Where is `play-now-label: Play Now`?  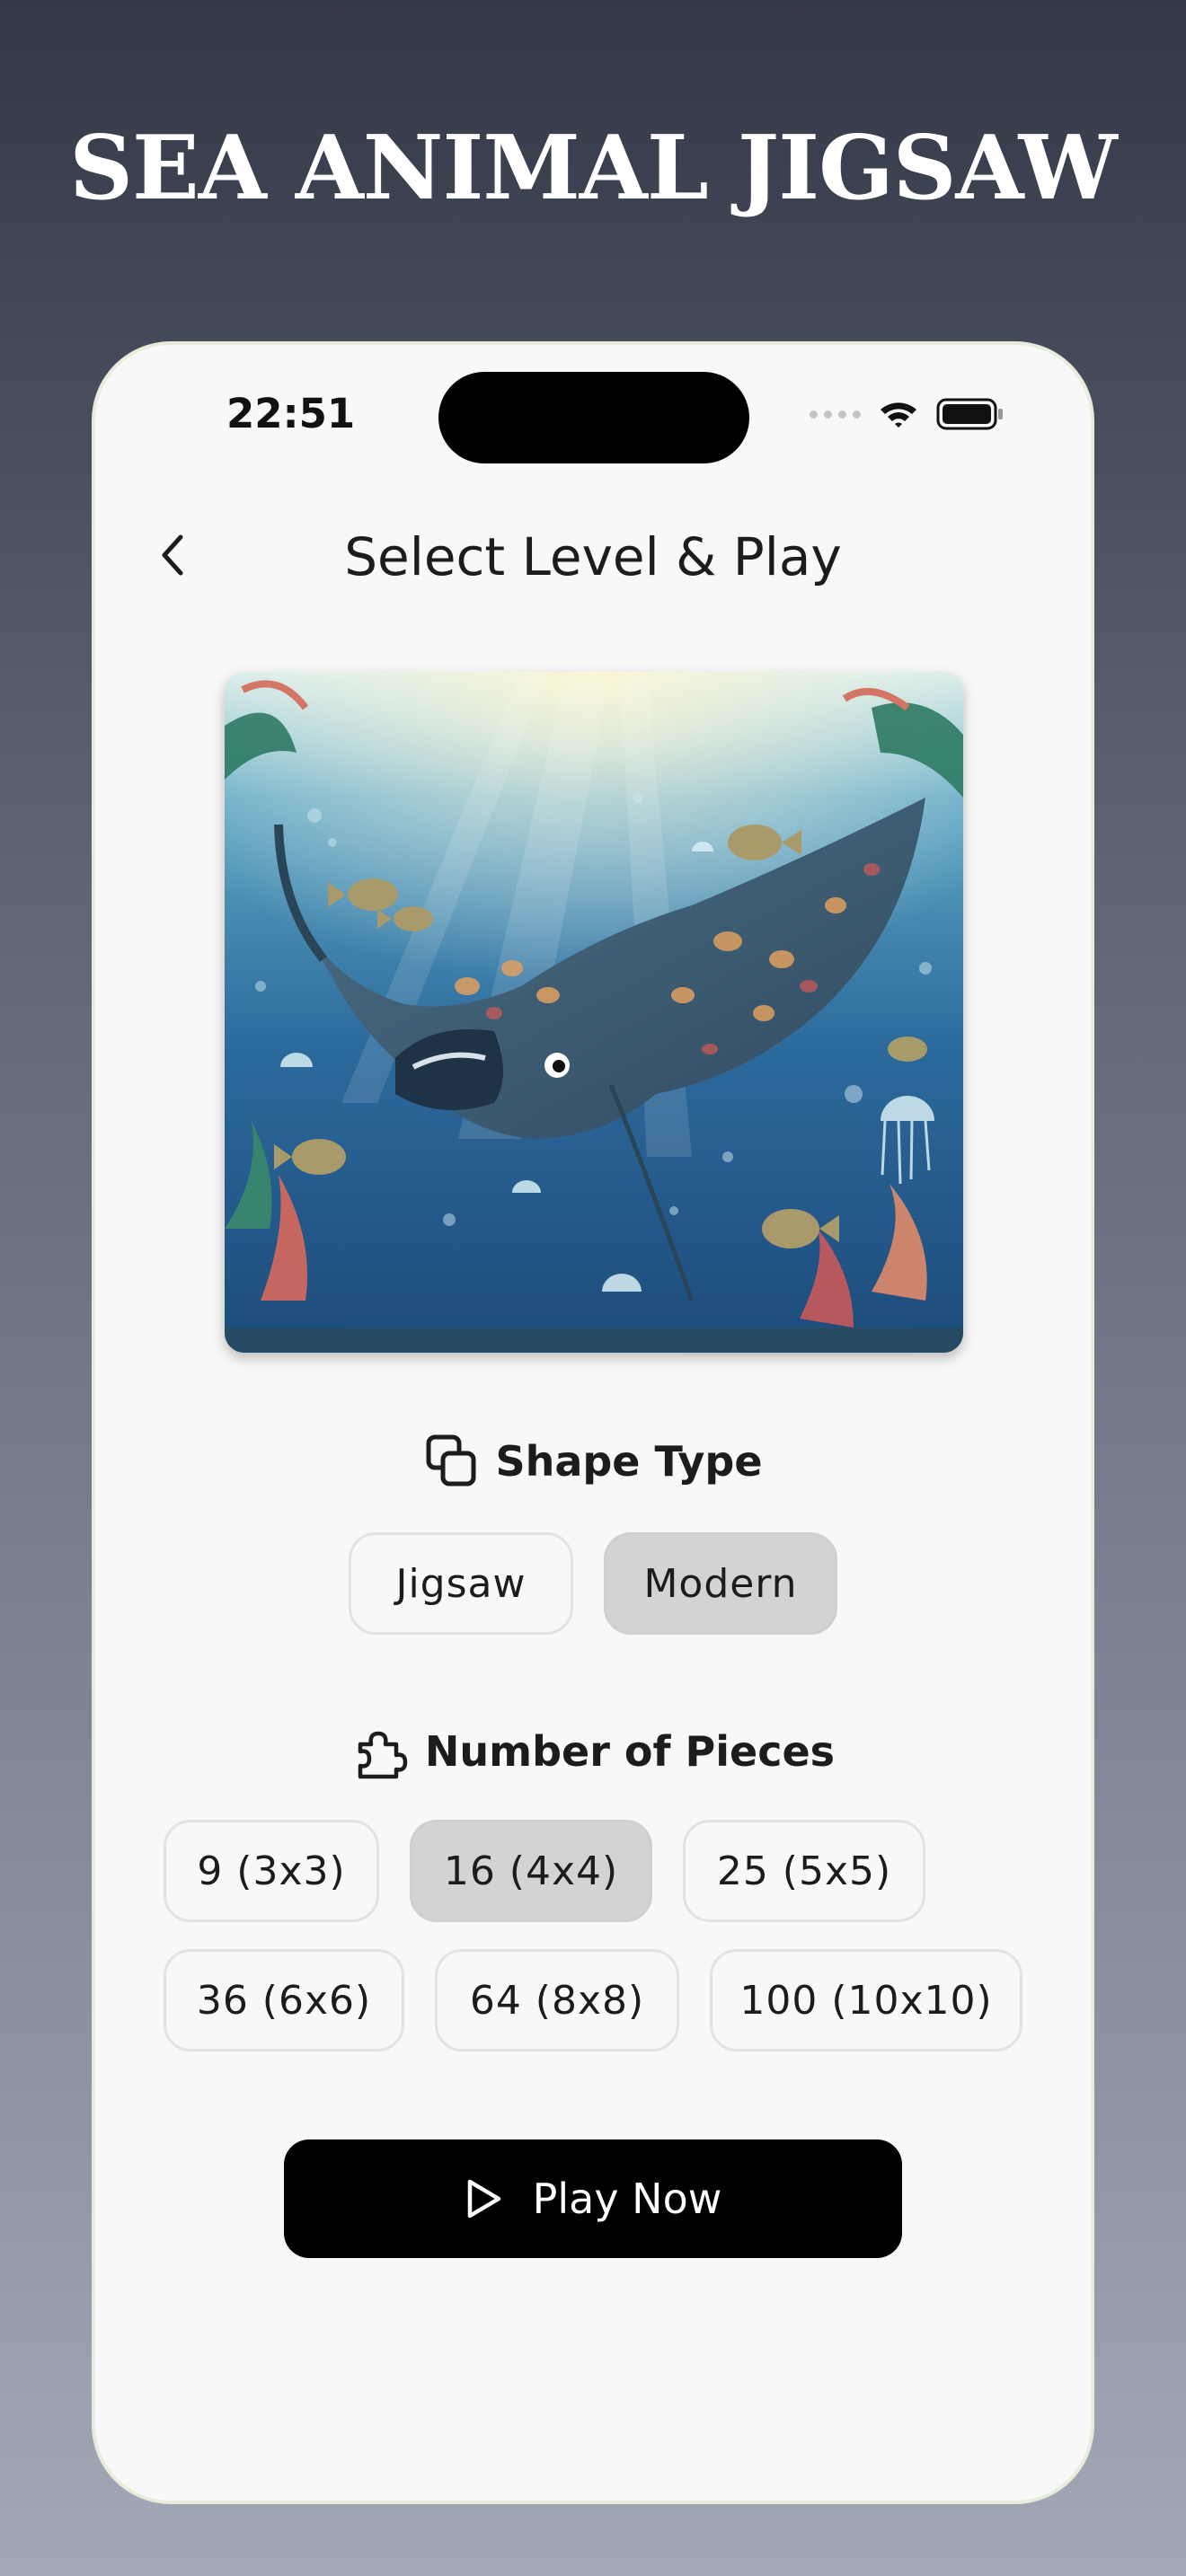 play-now-label: Play Now is located at coordinates (627, 2199).